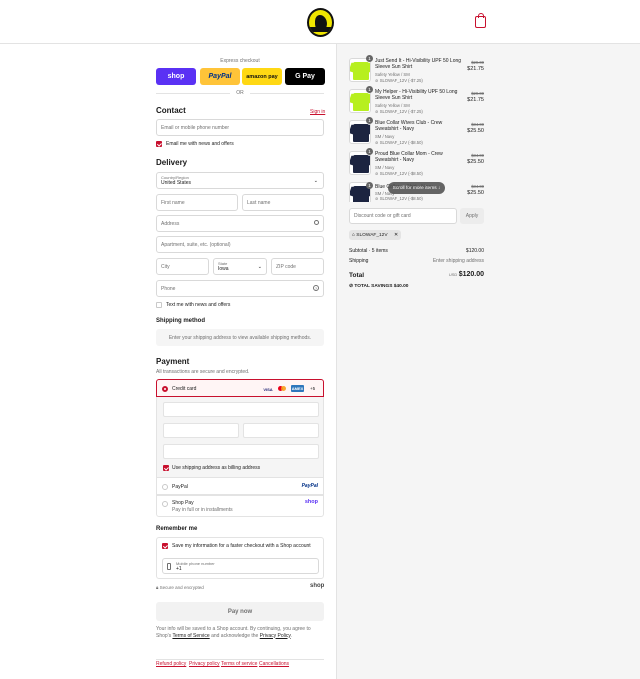  I want to click on text-offers-checkbox, so click(159, 305).